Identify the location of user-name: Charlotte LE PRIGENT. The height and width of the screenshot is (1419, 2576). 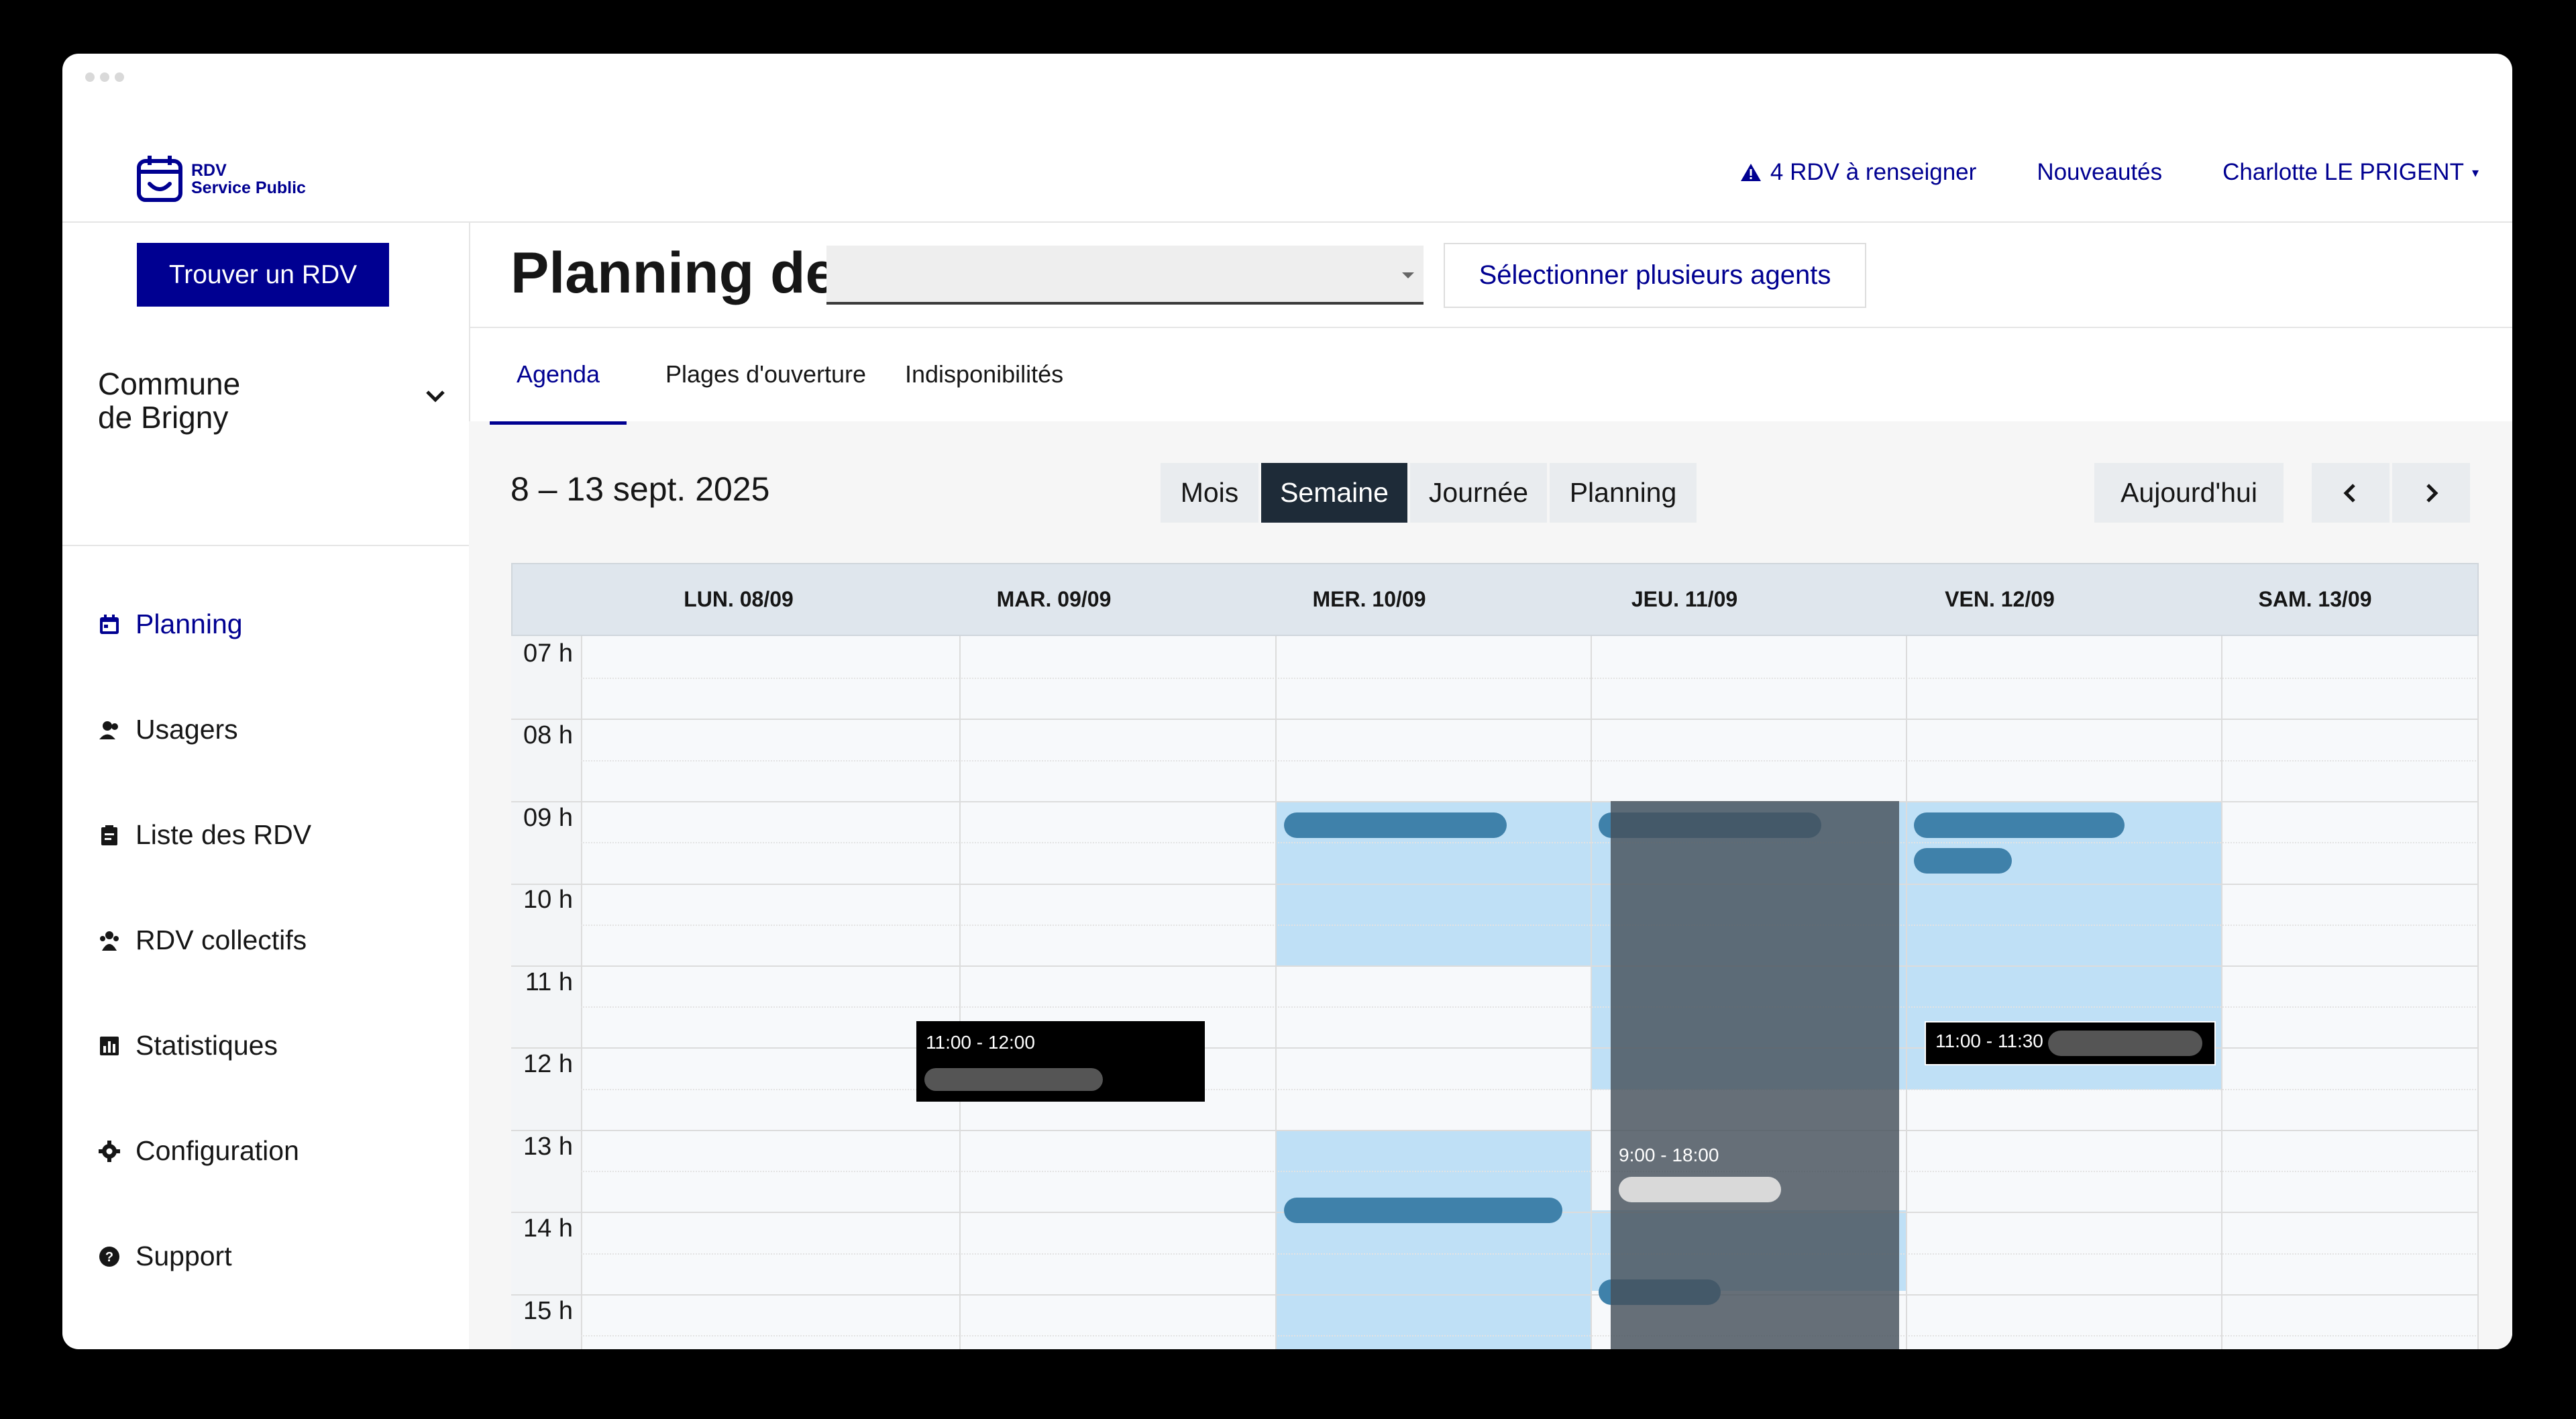
(2343, 172).